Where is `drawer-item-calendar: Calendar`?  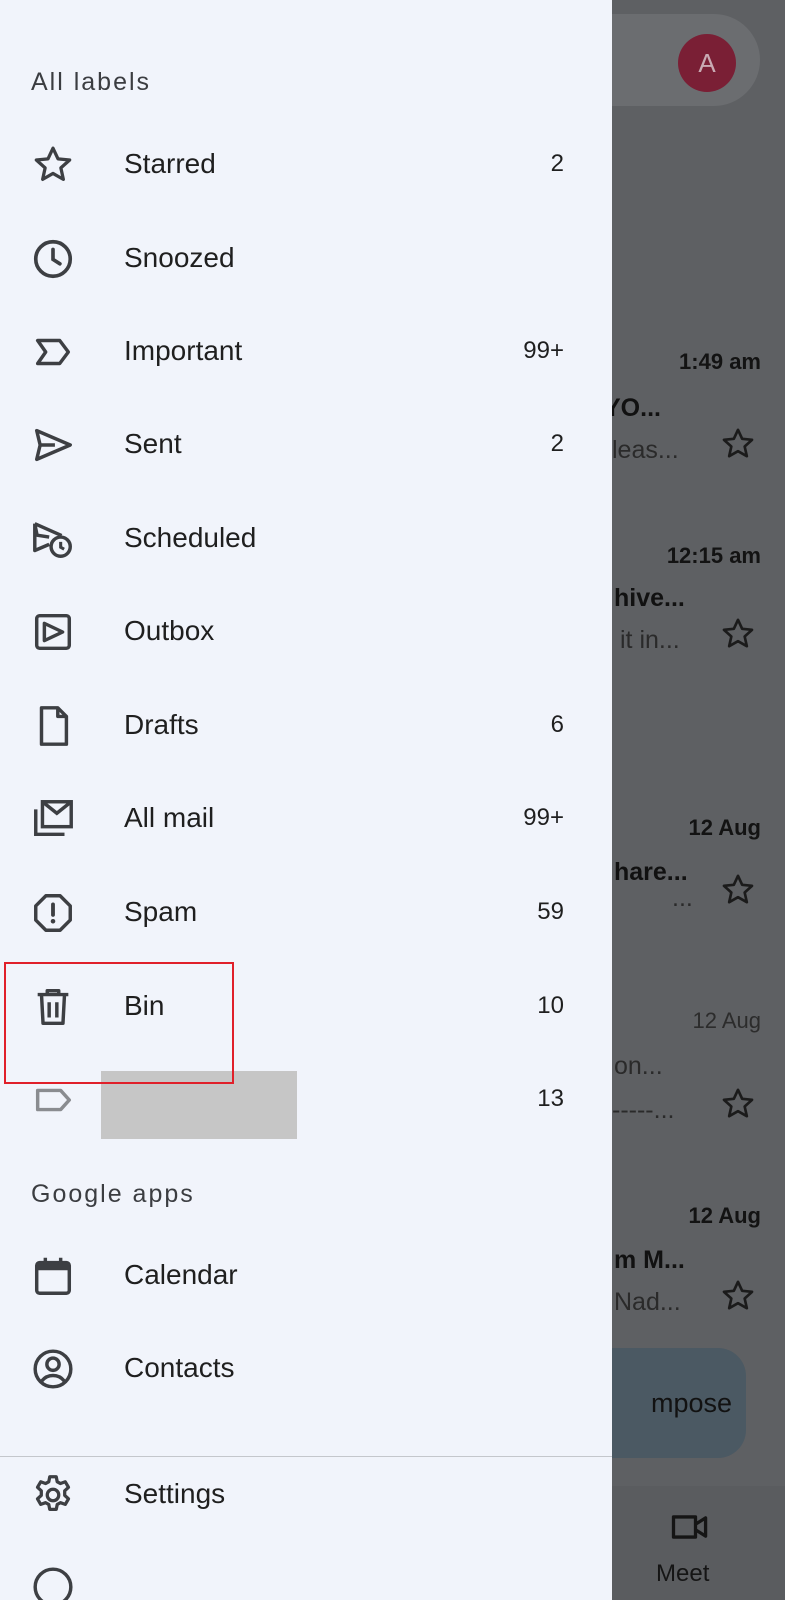
drawer-item-calendar: Calendar is located at coordinates (306, 1276).